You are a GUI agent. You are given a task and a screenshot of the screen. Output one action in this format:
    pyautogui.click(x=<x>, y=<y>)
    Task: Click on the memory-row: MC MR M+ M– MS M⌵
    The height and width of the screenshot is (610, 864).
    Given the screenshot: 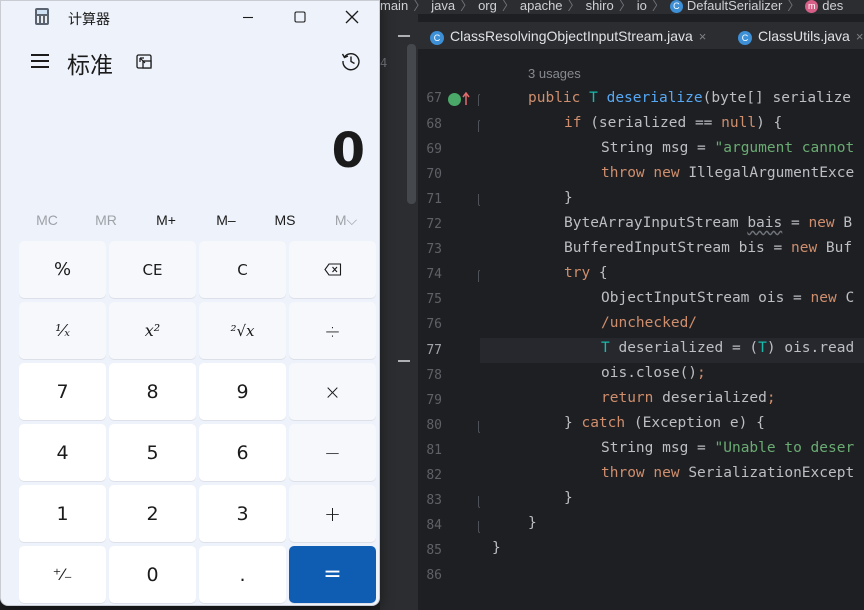 What is the action you would take?
    pyautogui.click(x=197, y=220)
    